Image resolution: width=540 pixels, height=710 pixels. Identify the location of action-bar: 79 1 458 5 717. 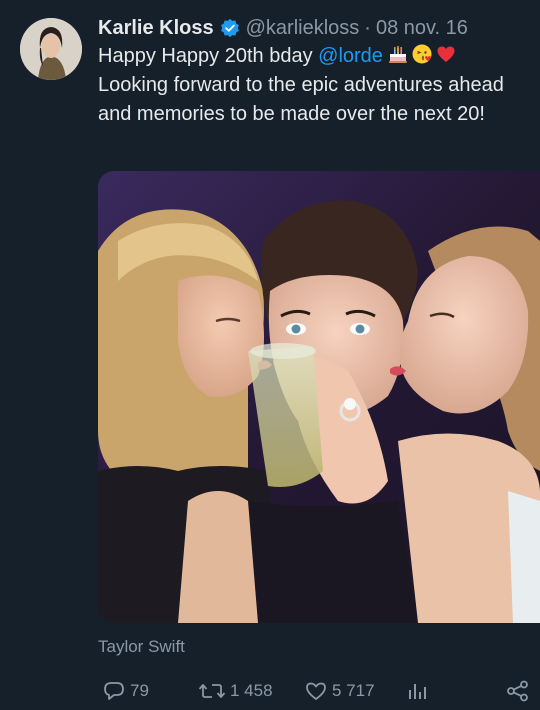
(315, 695).